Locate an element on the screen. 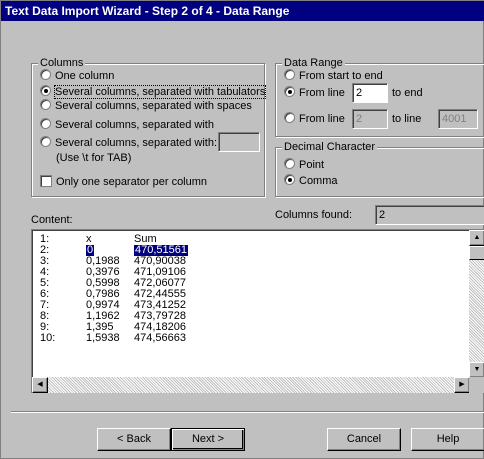 This screenshot has width=484, height=459. scroll-thumb is located at coordinates (476, 253).